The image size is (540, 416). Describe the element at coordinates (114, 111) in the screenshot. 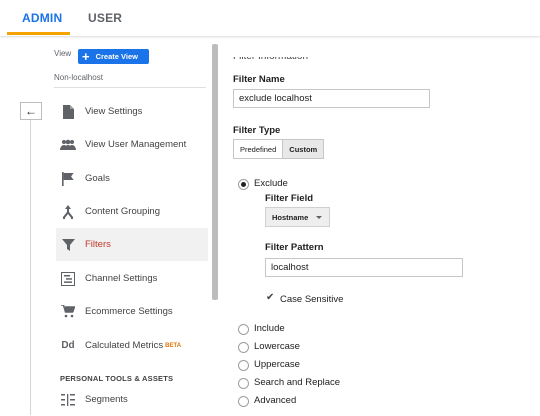

I see `nav-label: View Settings` at that location.